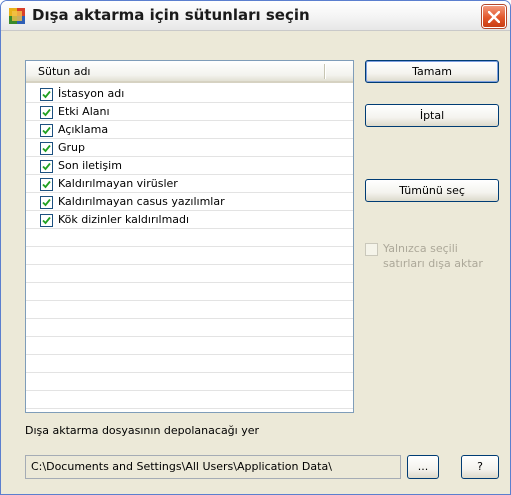  I want to click on title-bar: Dışa aktarma için sütunları seçin, so click(255, 16).